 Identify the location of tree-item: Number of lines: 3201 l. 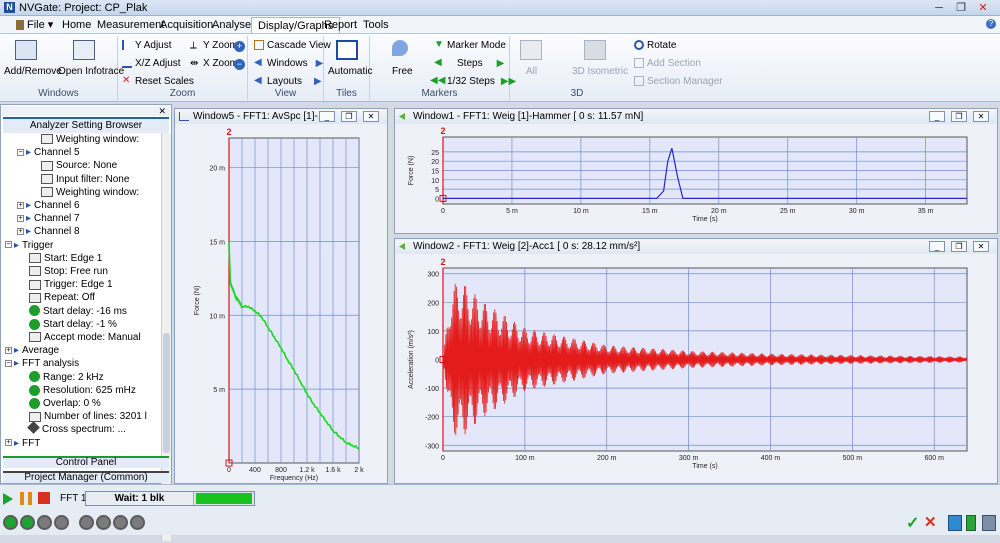
(88, 416).